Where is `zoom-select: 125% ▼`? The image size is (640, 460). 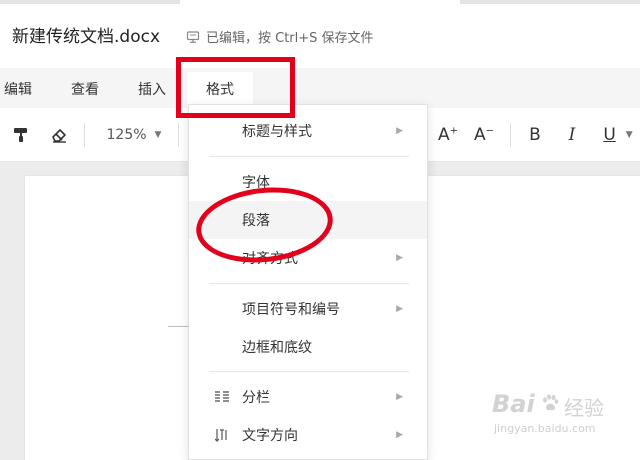
zoom-select: 125% ▼ is located at coordinates (134, 135).